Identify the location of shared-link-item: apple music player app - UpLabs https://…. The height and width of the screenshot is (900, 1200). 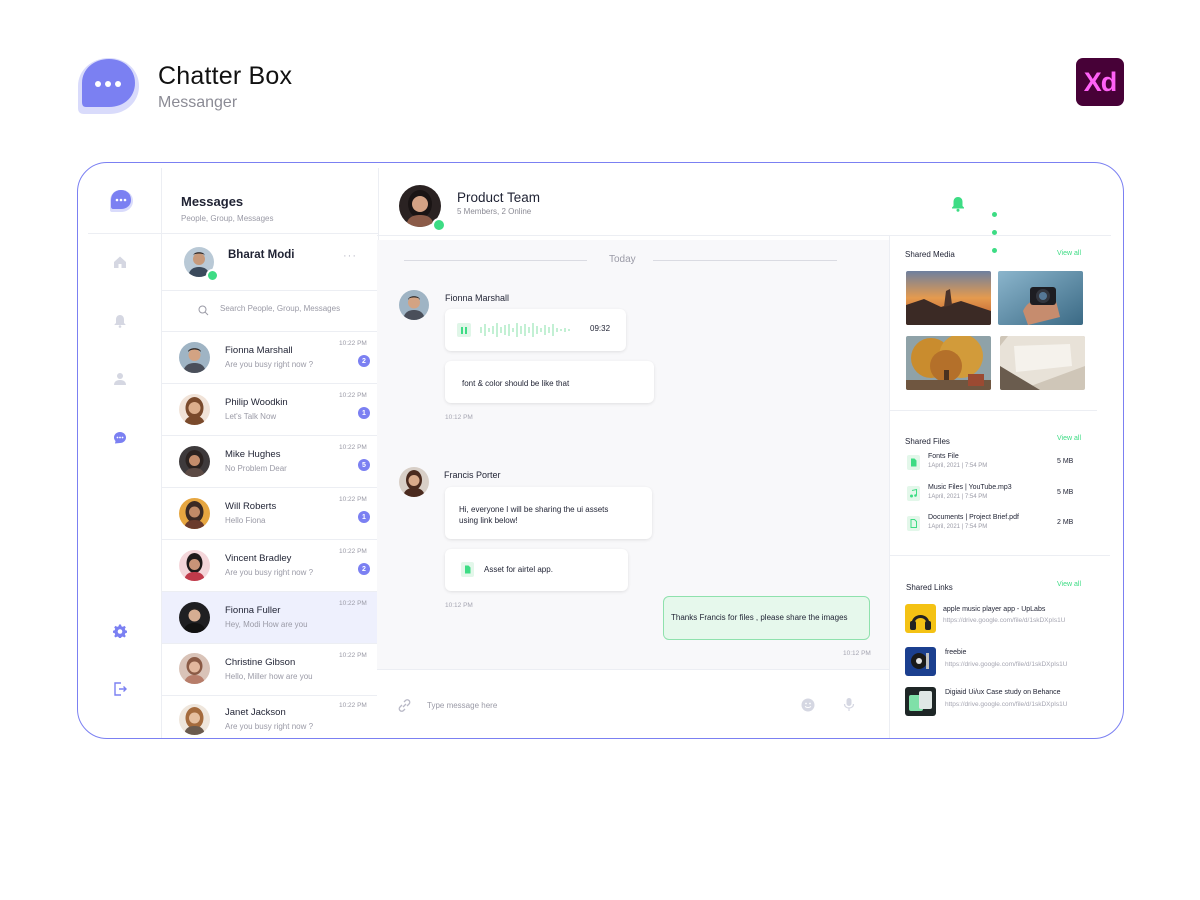
(1002, 619).